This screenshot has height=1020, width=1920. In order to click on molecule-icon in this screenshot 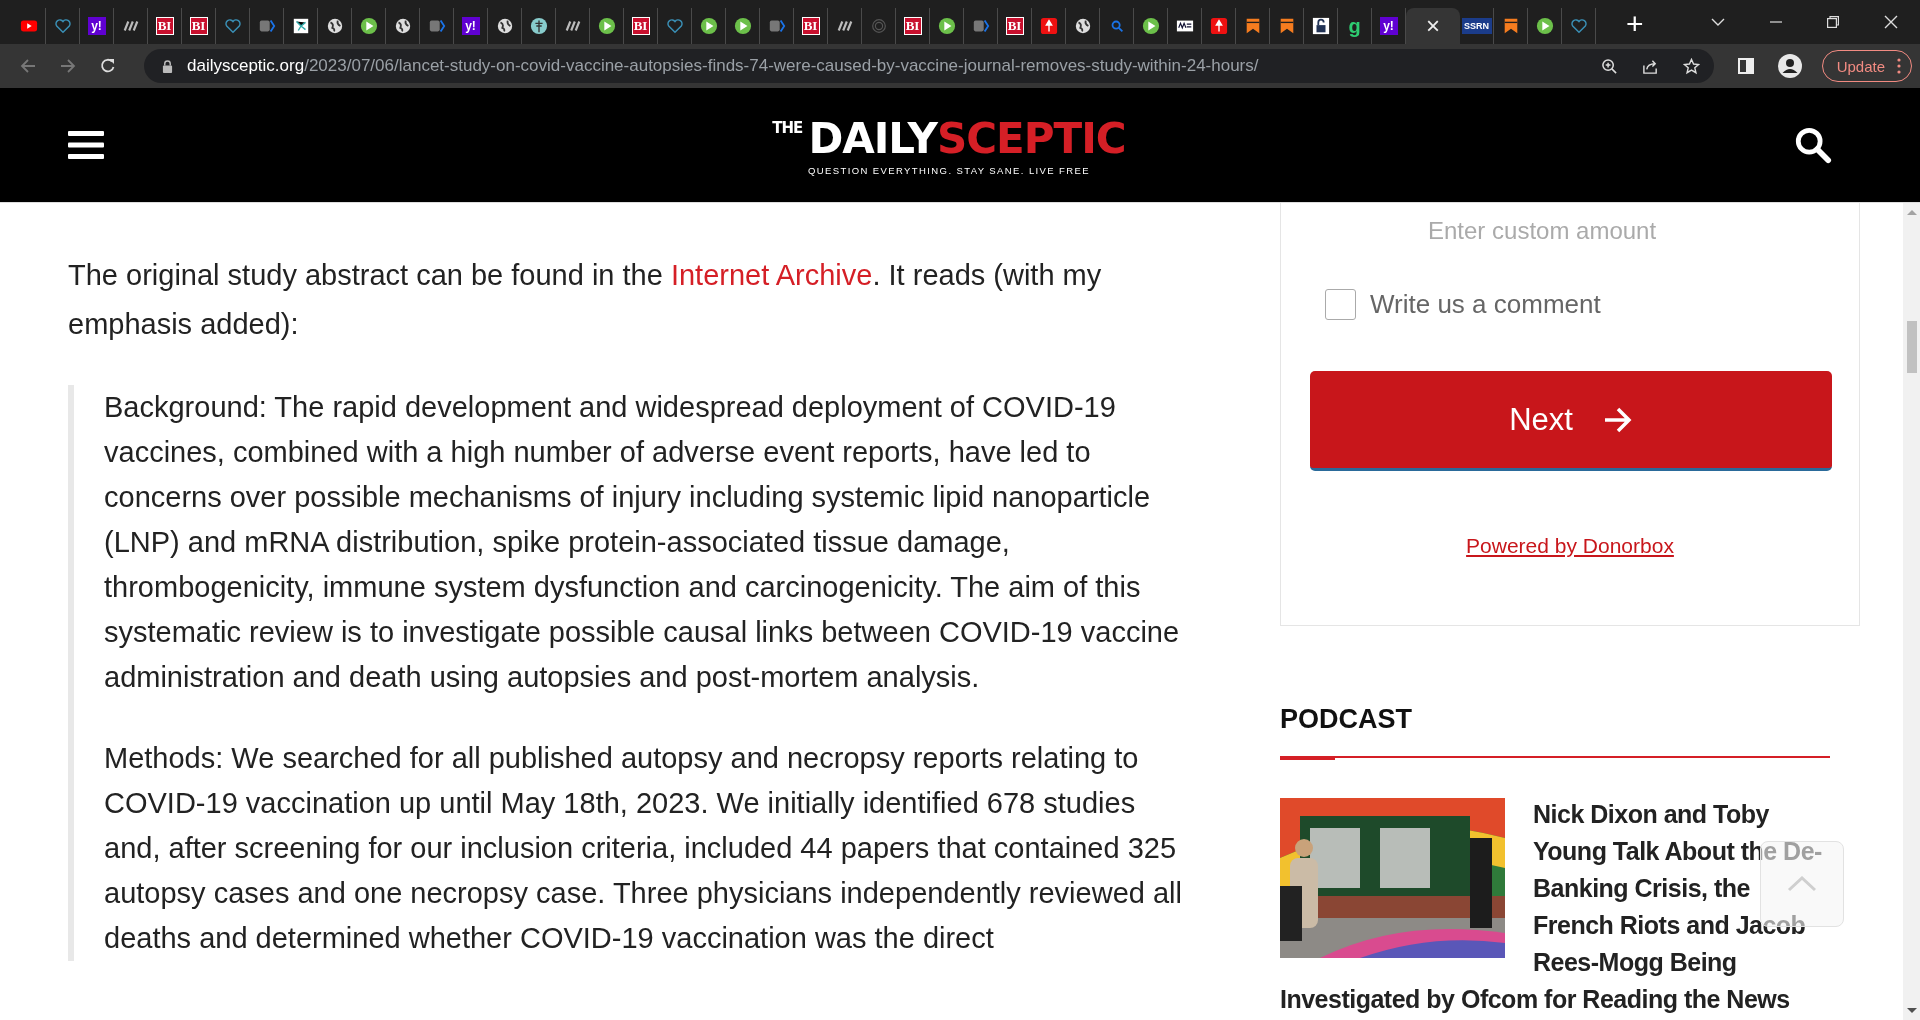, I will do `click(300, 26)`.